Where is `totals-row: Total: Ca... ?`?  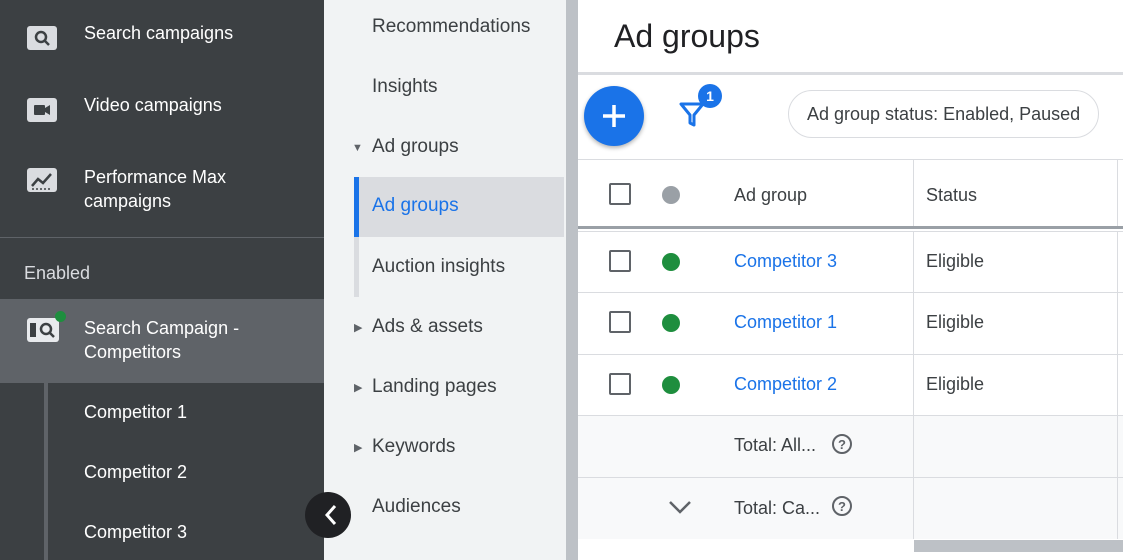
totals-row: Total: Ca... ? is located at coordinates (850, 508).